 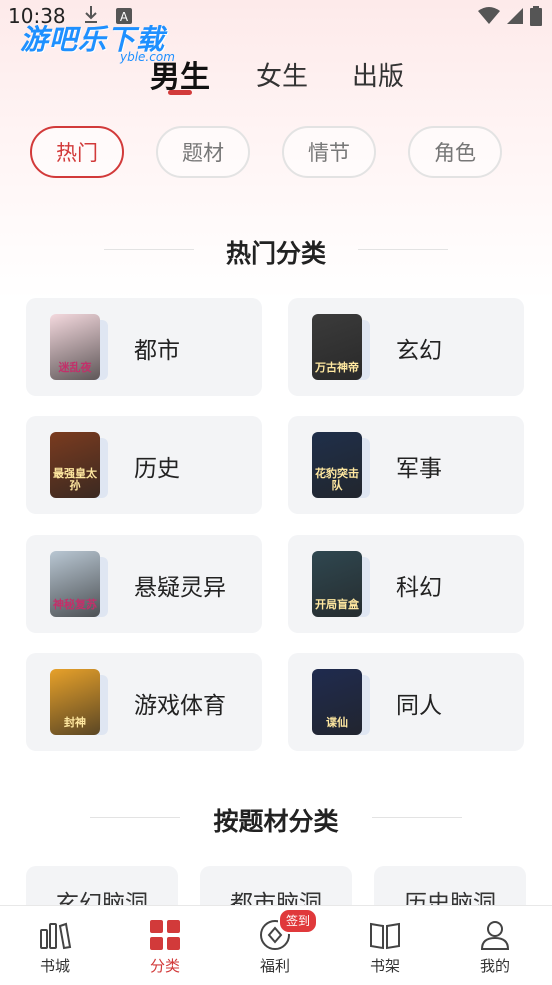 I want to click on nav-welfare: 签到 福利, so click(x=275, y=945).